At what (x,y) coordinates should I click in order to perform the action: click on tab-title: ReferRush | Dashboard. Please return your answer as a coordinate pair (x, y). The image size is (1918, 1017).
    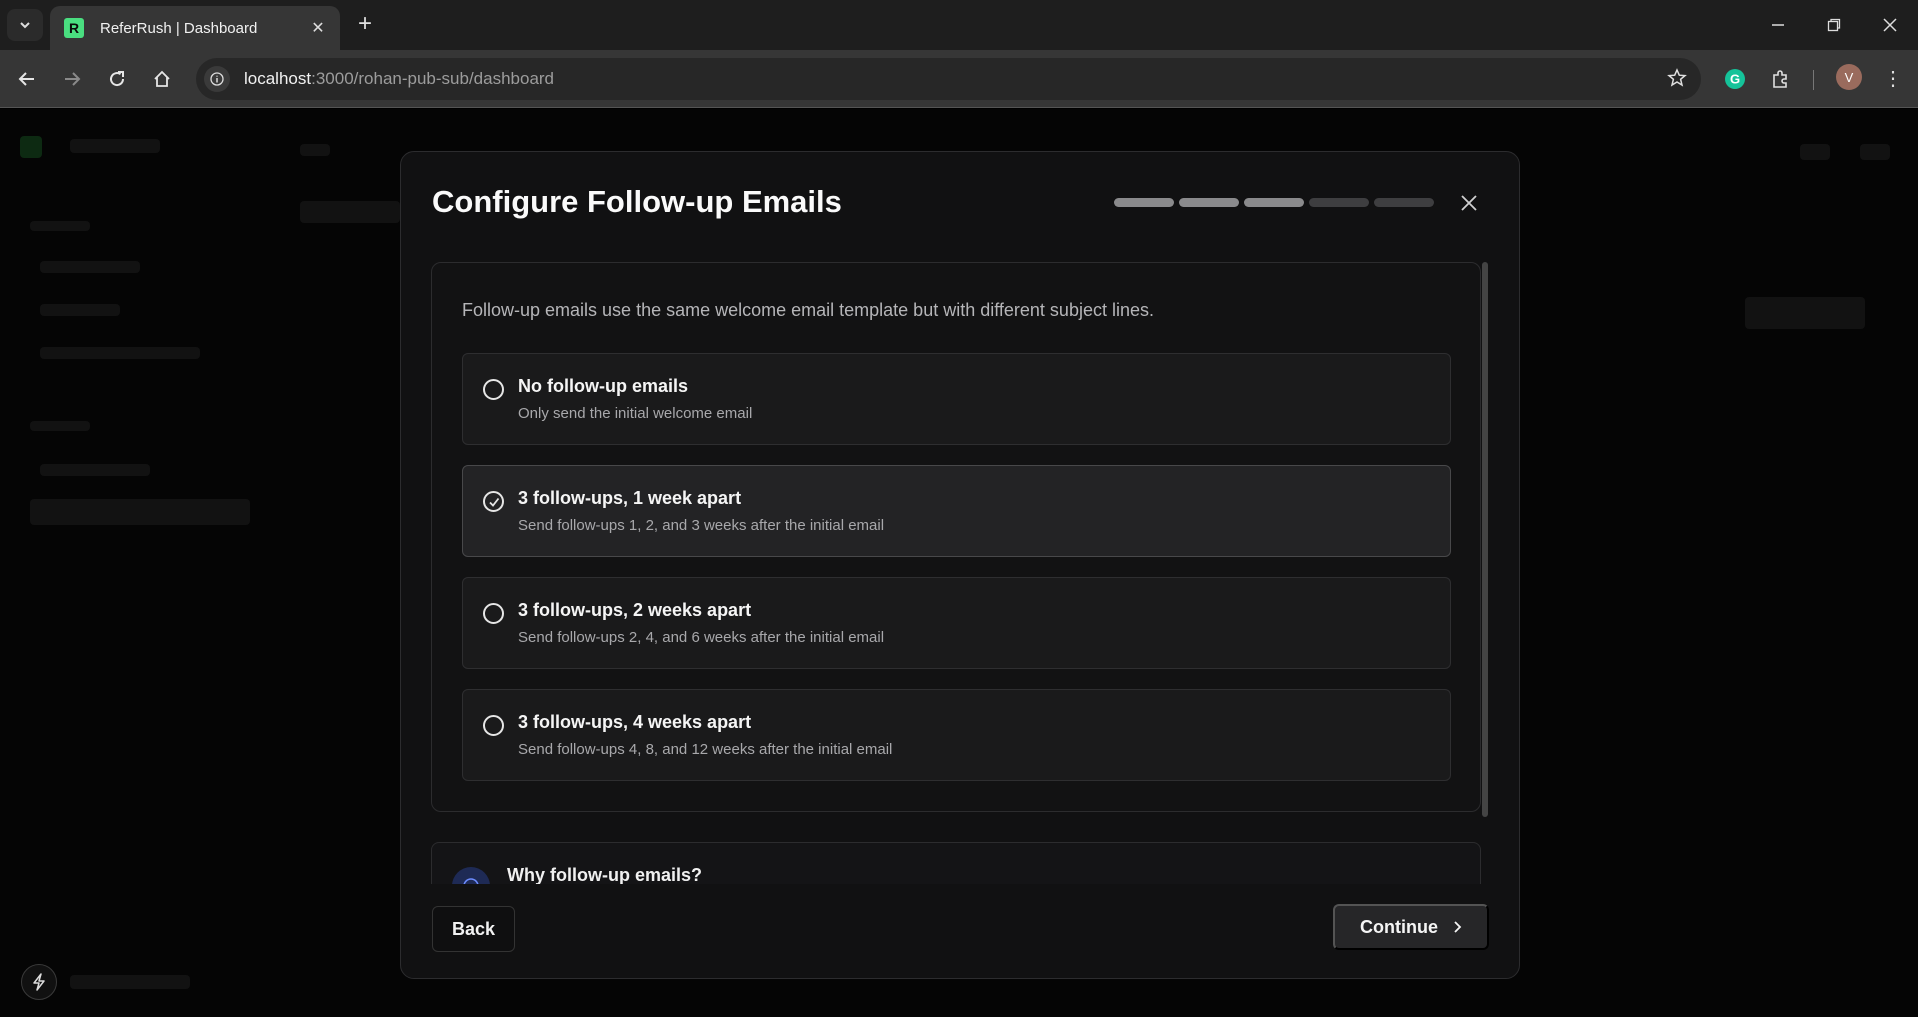
    Looking at the image, I should click on (179, 28).